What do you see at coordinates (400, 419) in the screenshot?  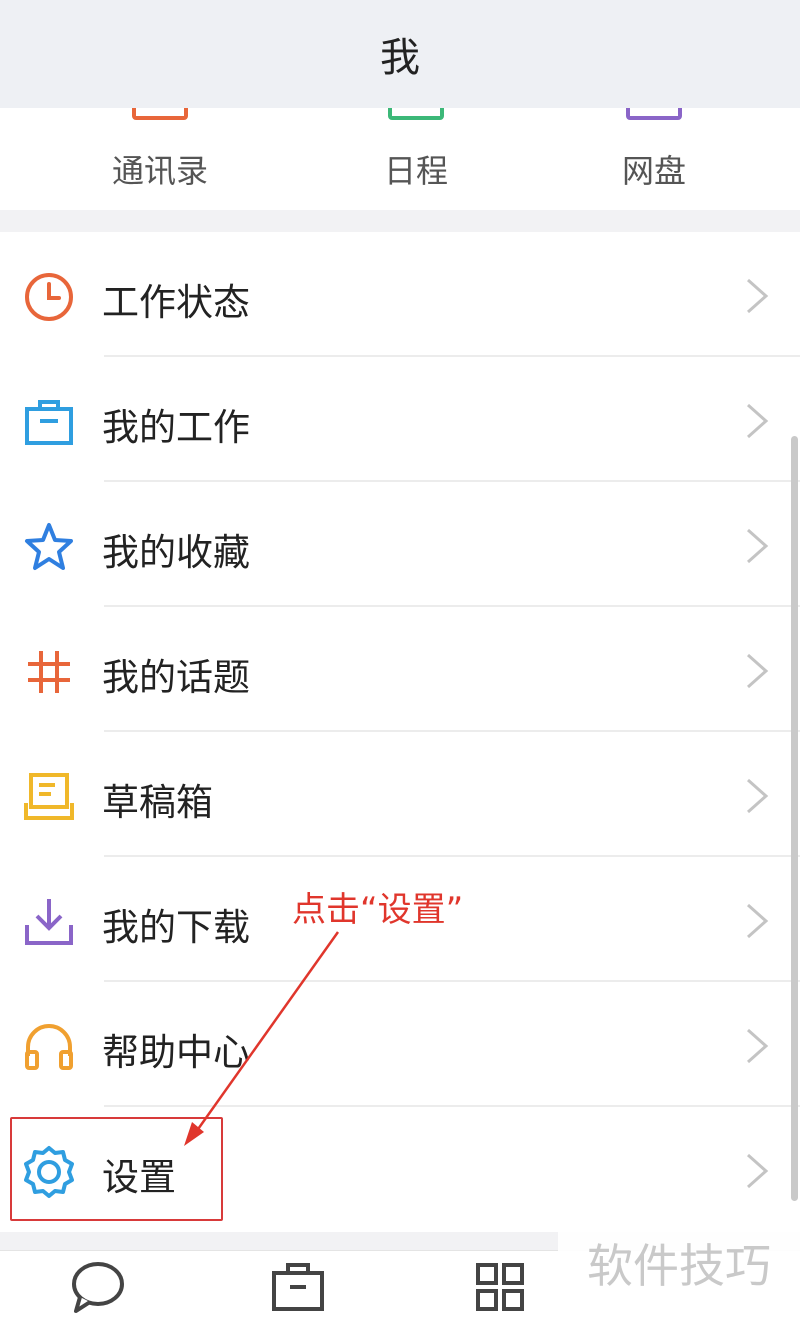 I see `menu-item-my-work: 我的工作` at bounding box center [400, 419].